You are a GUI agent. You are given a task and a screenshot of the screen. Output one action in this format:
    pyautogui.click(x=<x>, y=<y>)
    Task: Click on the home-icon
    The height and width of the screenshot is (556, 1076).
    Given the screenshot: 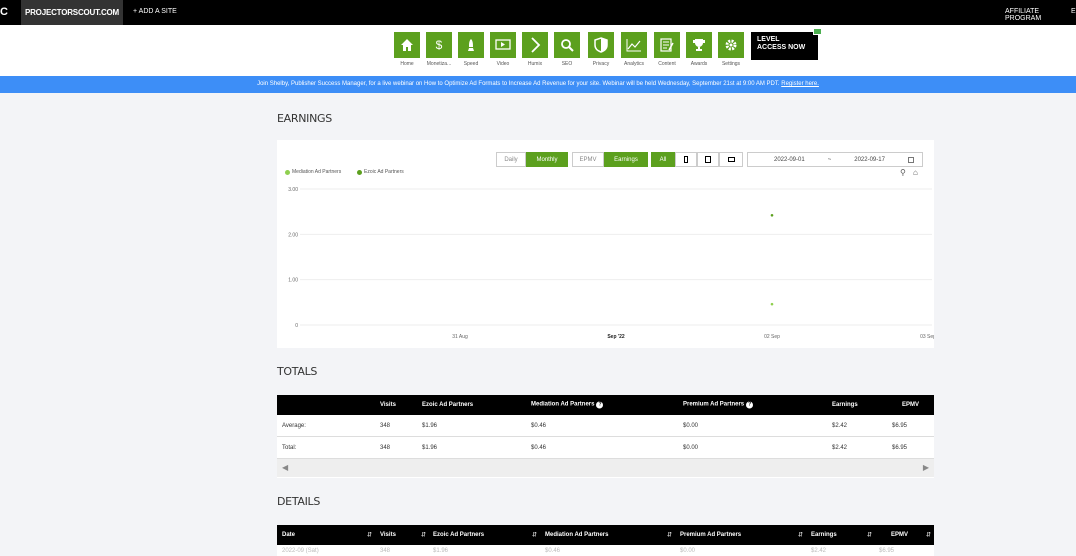 What is the action you would take?
    pyautogui.click(x=407, y=45)
    